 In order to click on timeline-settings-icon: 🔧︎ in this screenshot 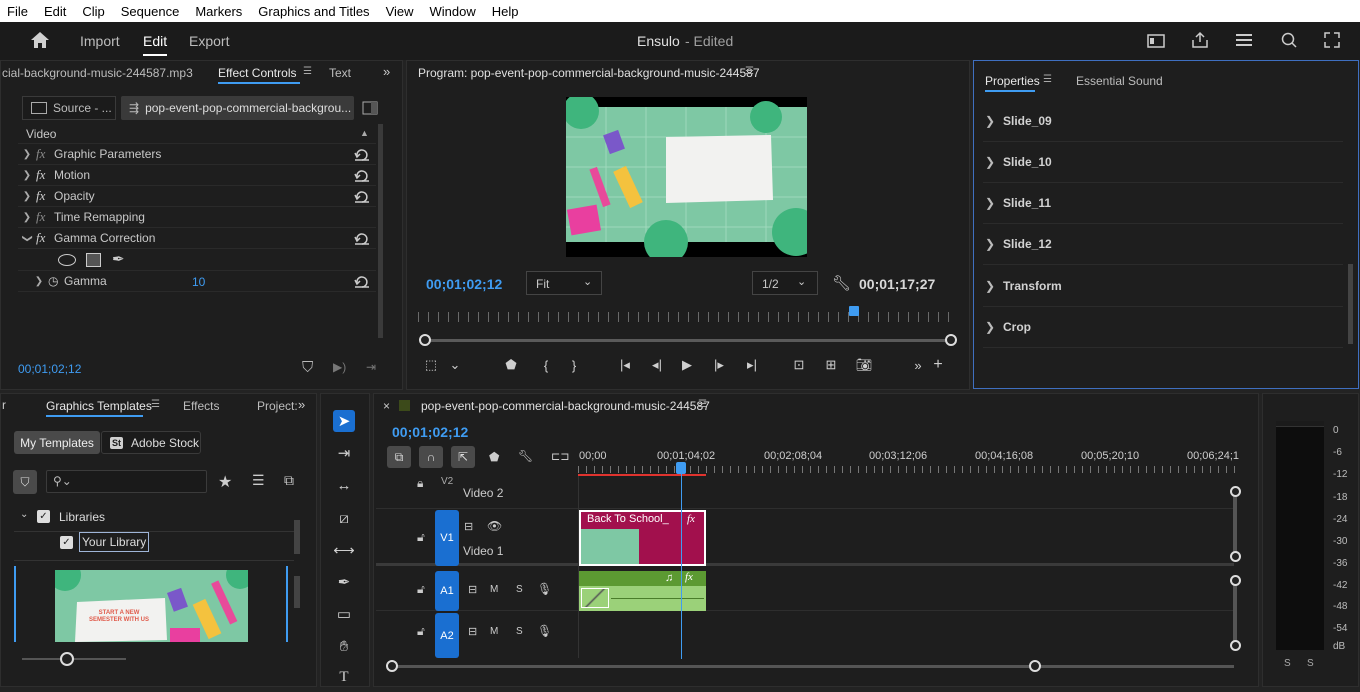, I will do `click(525, 456)`.